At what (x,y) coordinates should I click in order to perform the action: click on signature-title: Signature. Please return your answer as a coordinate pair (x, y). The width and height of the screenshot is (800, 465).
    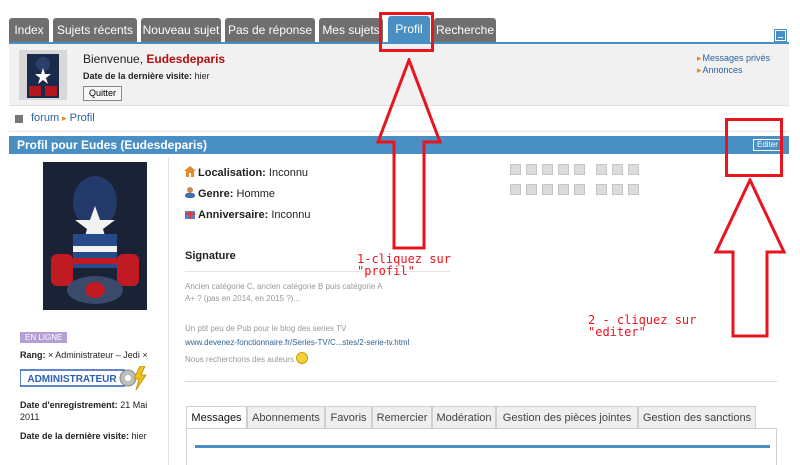
    Looking at the image, I should click on (210, 256).